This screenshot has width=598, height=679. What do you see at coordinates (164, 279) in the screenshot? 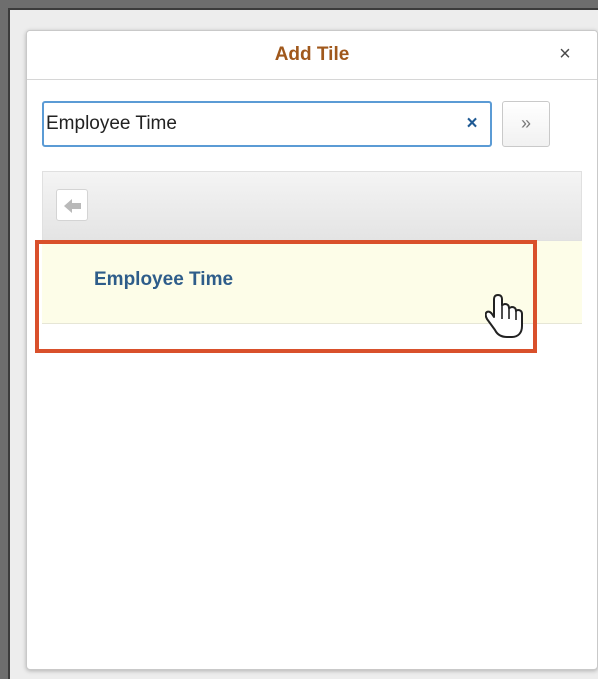
I see `result-item-label: Employee Time` at bounding box center [164, 279].